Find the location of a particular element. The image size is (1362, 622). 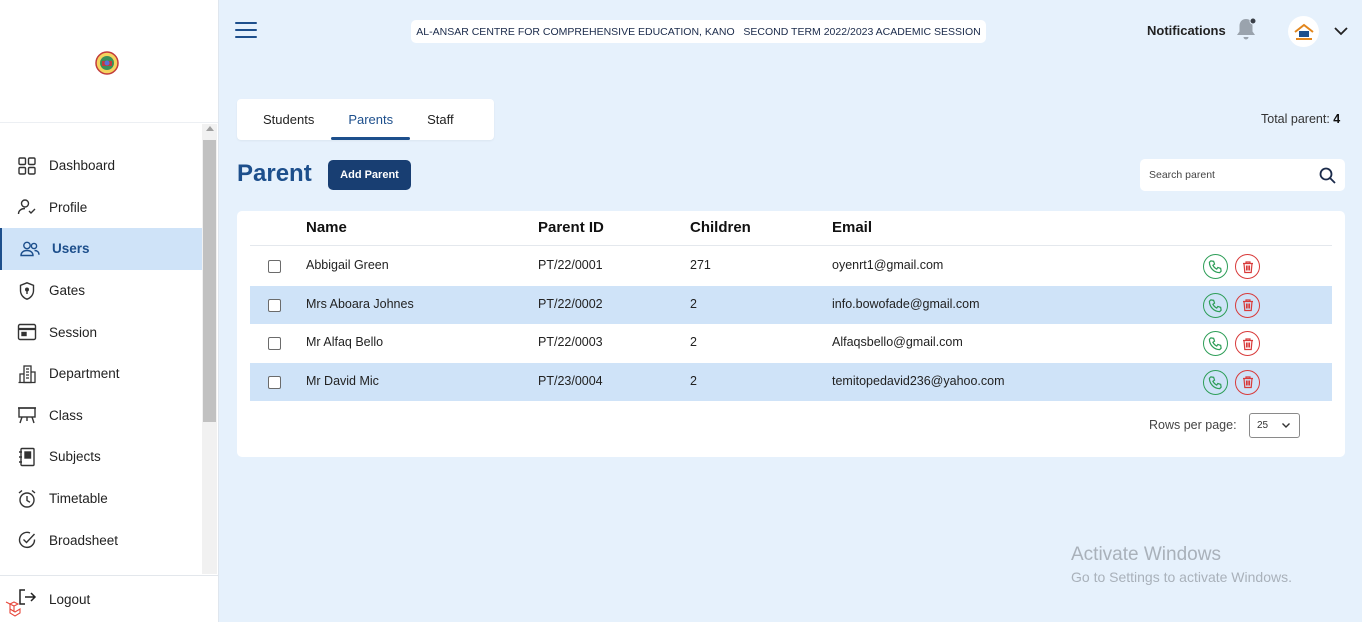

search-icon is located at coordinates (1327, 175).